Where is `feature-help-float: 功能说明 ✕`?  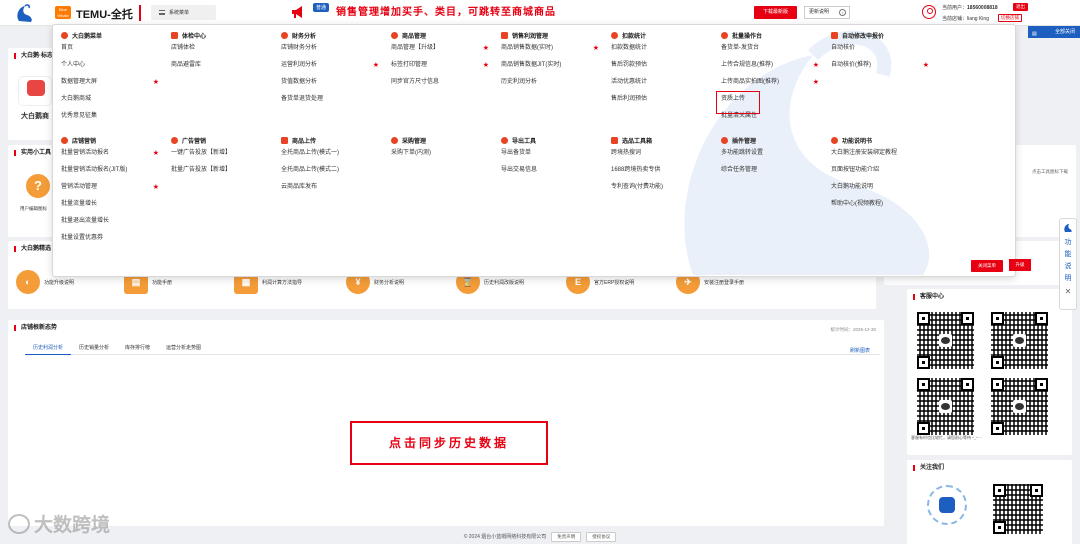
feature-help-float: 功能说明 ✕ is located at coordinates (1068, 264).